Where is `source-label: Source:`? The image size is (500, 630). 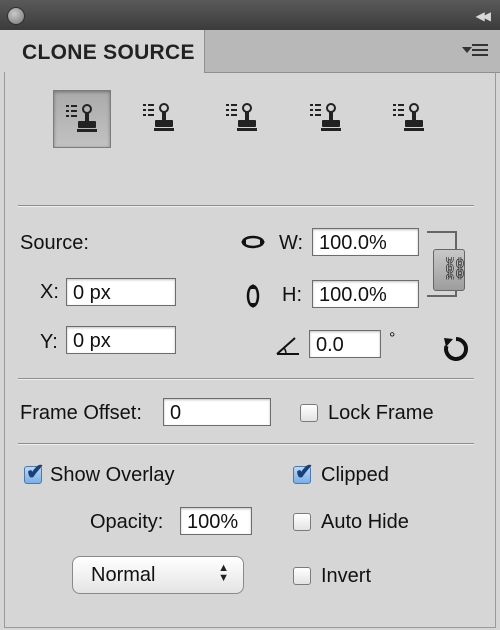
source-label: Source: is located at coordinates (54, 243).